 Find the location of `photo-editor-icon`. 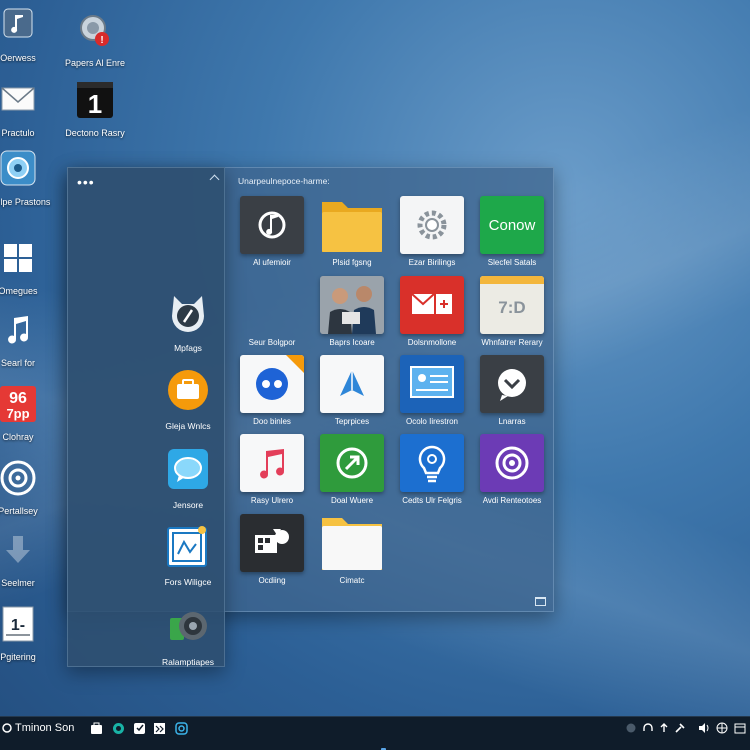

photo-editor-icon is located at coordinates (187, 546).